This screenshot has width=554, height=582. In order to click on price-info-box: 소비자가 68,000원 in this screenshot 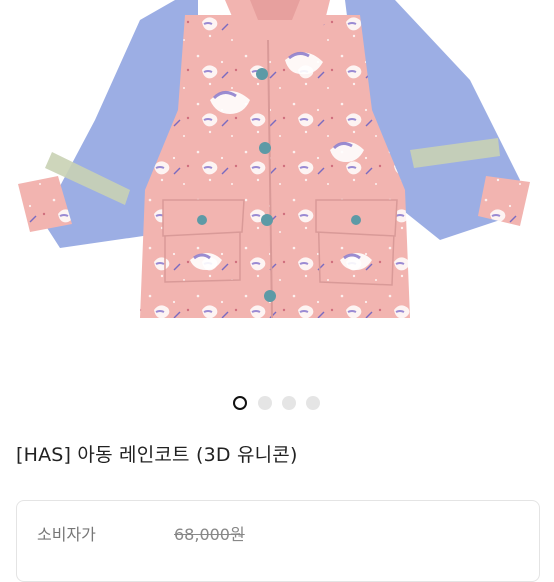, I will do `click(278, 541)`.